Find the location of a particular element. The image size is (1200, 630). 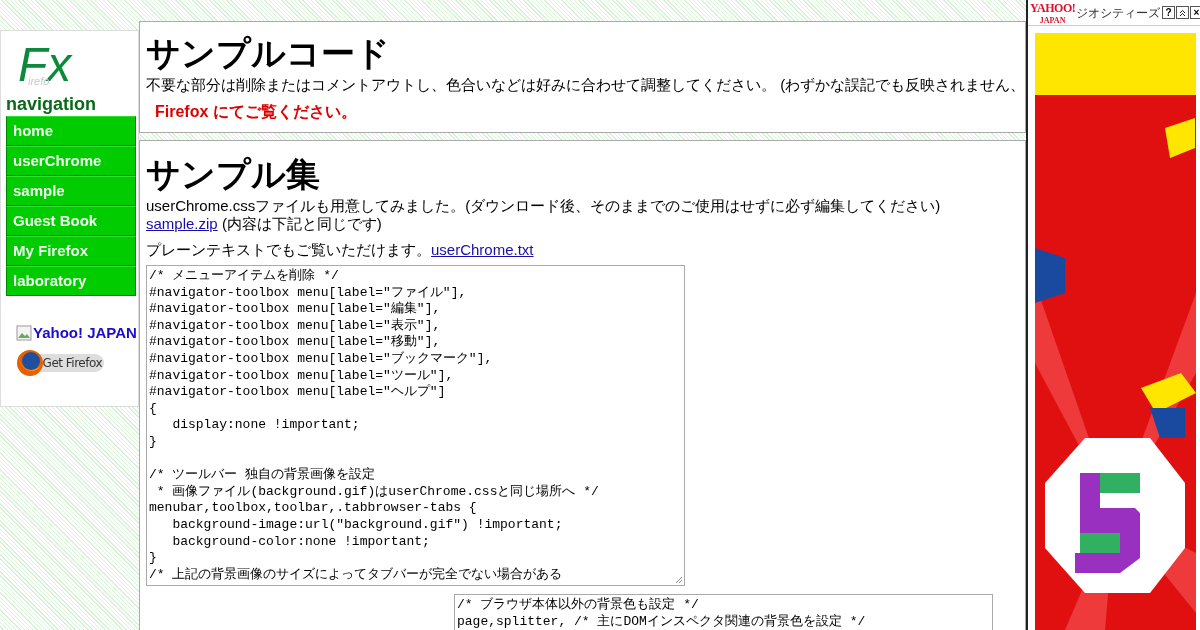

help-button: ? is located at coordinates (1168, 12).